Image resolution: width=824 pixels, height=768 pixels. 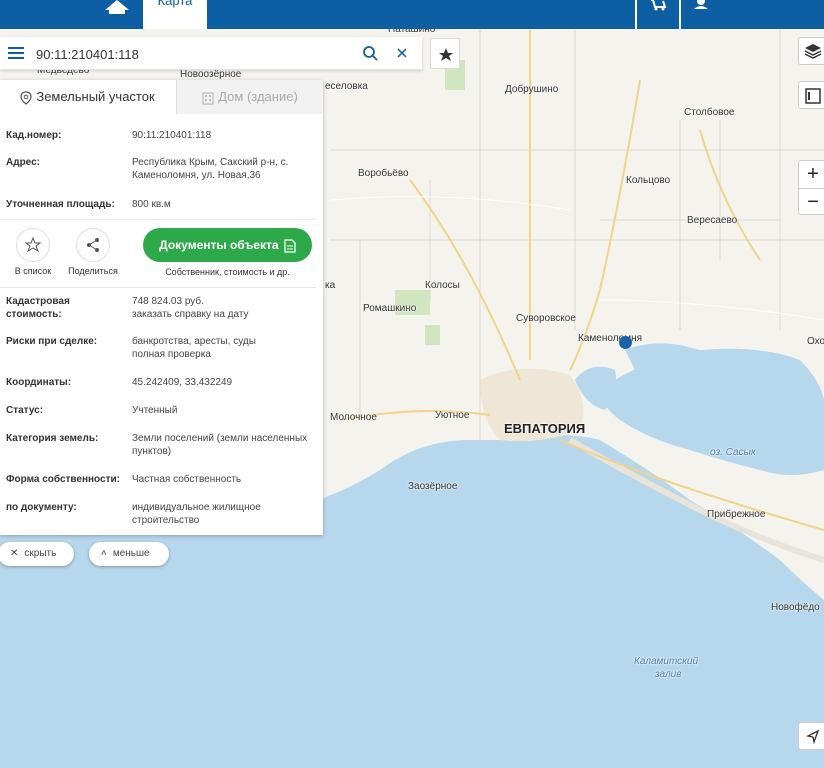 I want to click on place-veselovka: еселовка, so click(x=346, y=86).